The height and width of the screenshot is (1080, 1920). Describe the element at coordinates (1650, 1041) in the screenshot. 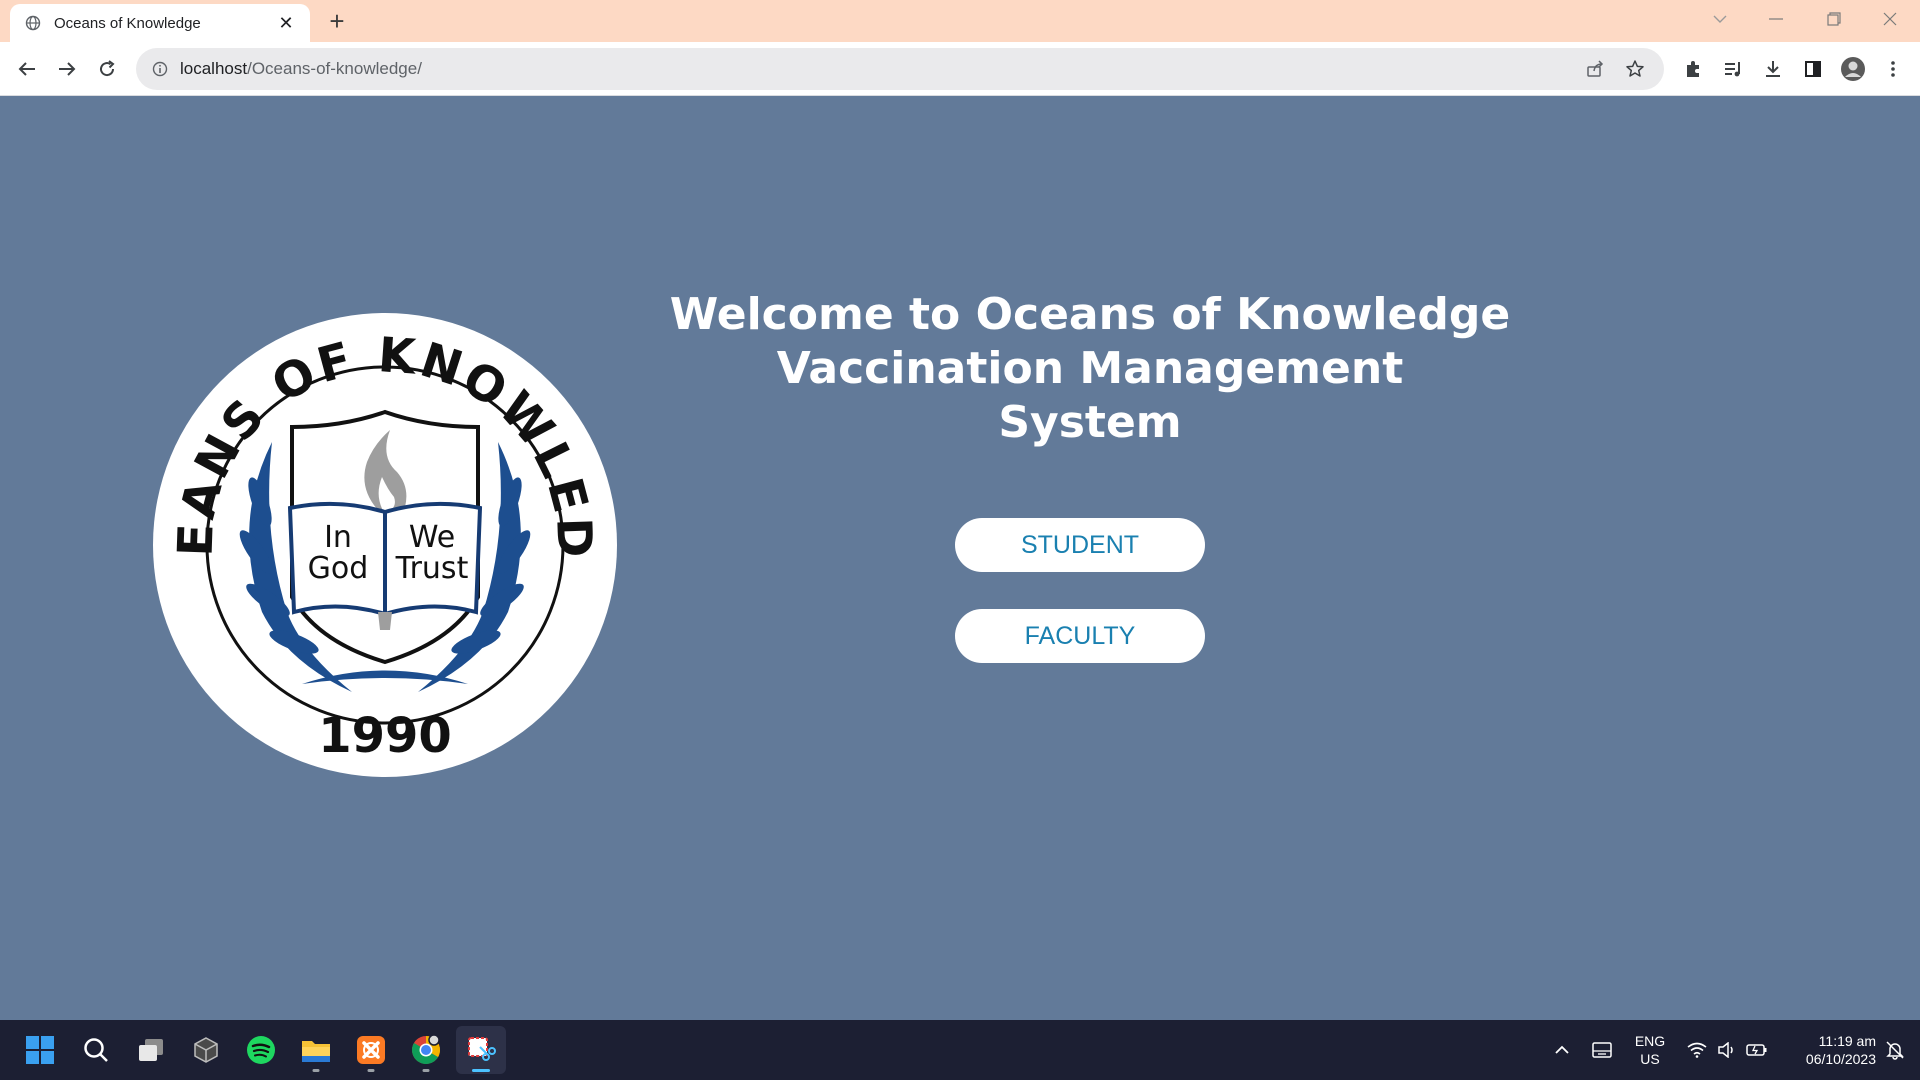

I see `language-code: ENG` at that location.